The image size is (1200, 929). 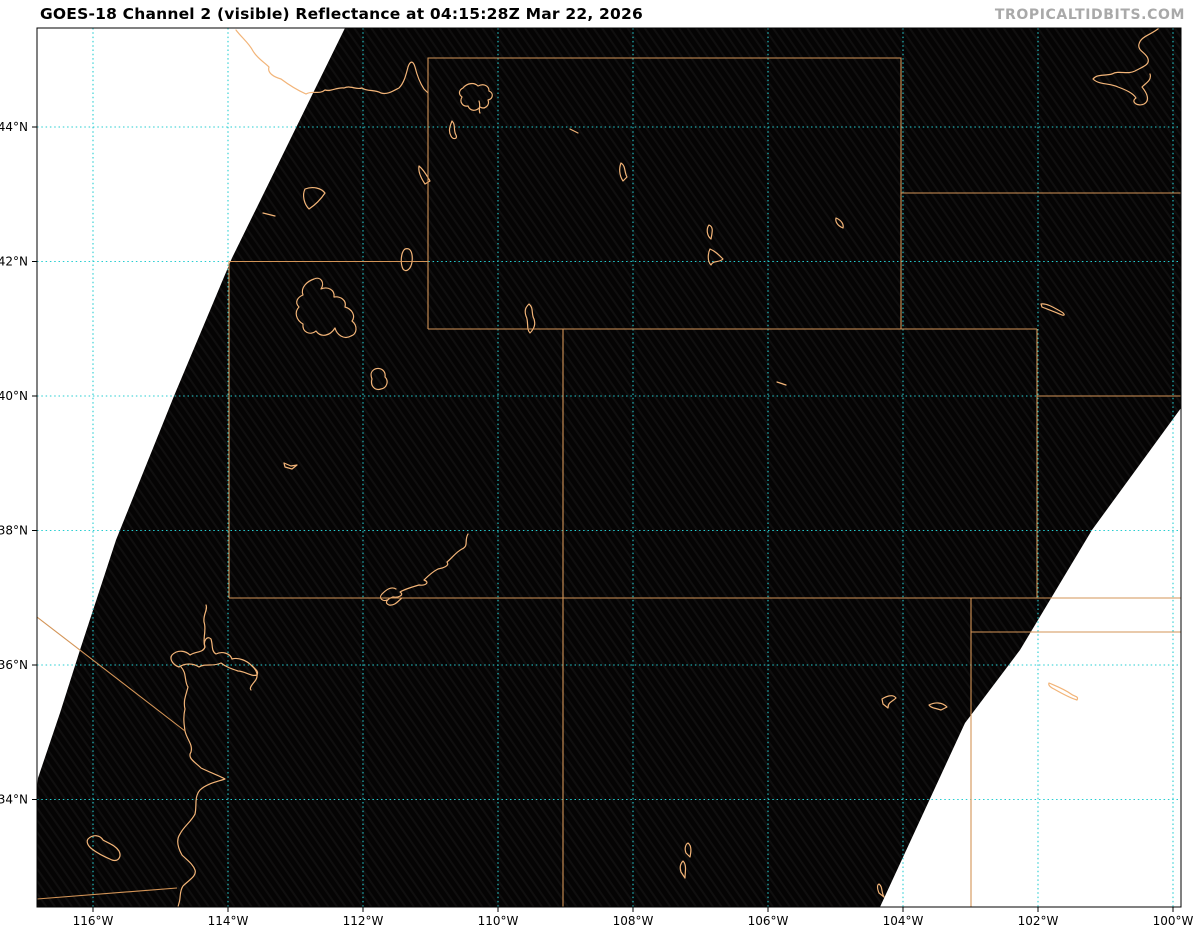 What do you see at coordinates (1173, 921) in the screenshot?
I see `x-tick-label: 100°W` at bounding box center [1173, 921].